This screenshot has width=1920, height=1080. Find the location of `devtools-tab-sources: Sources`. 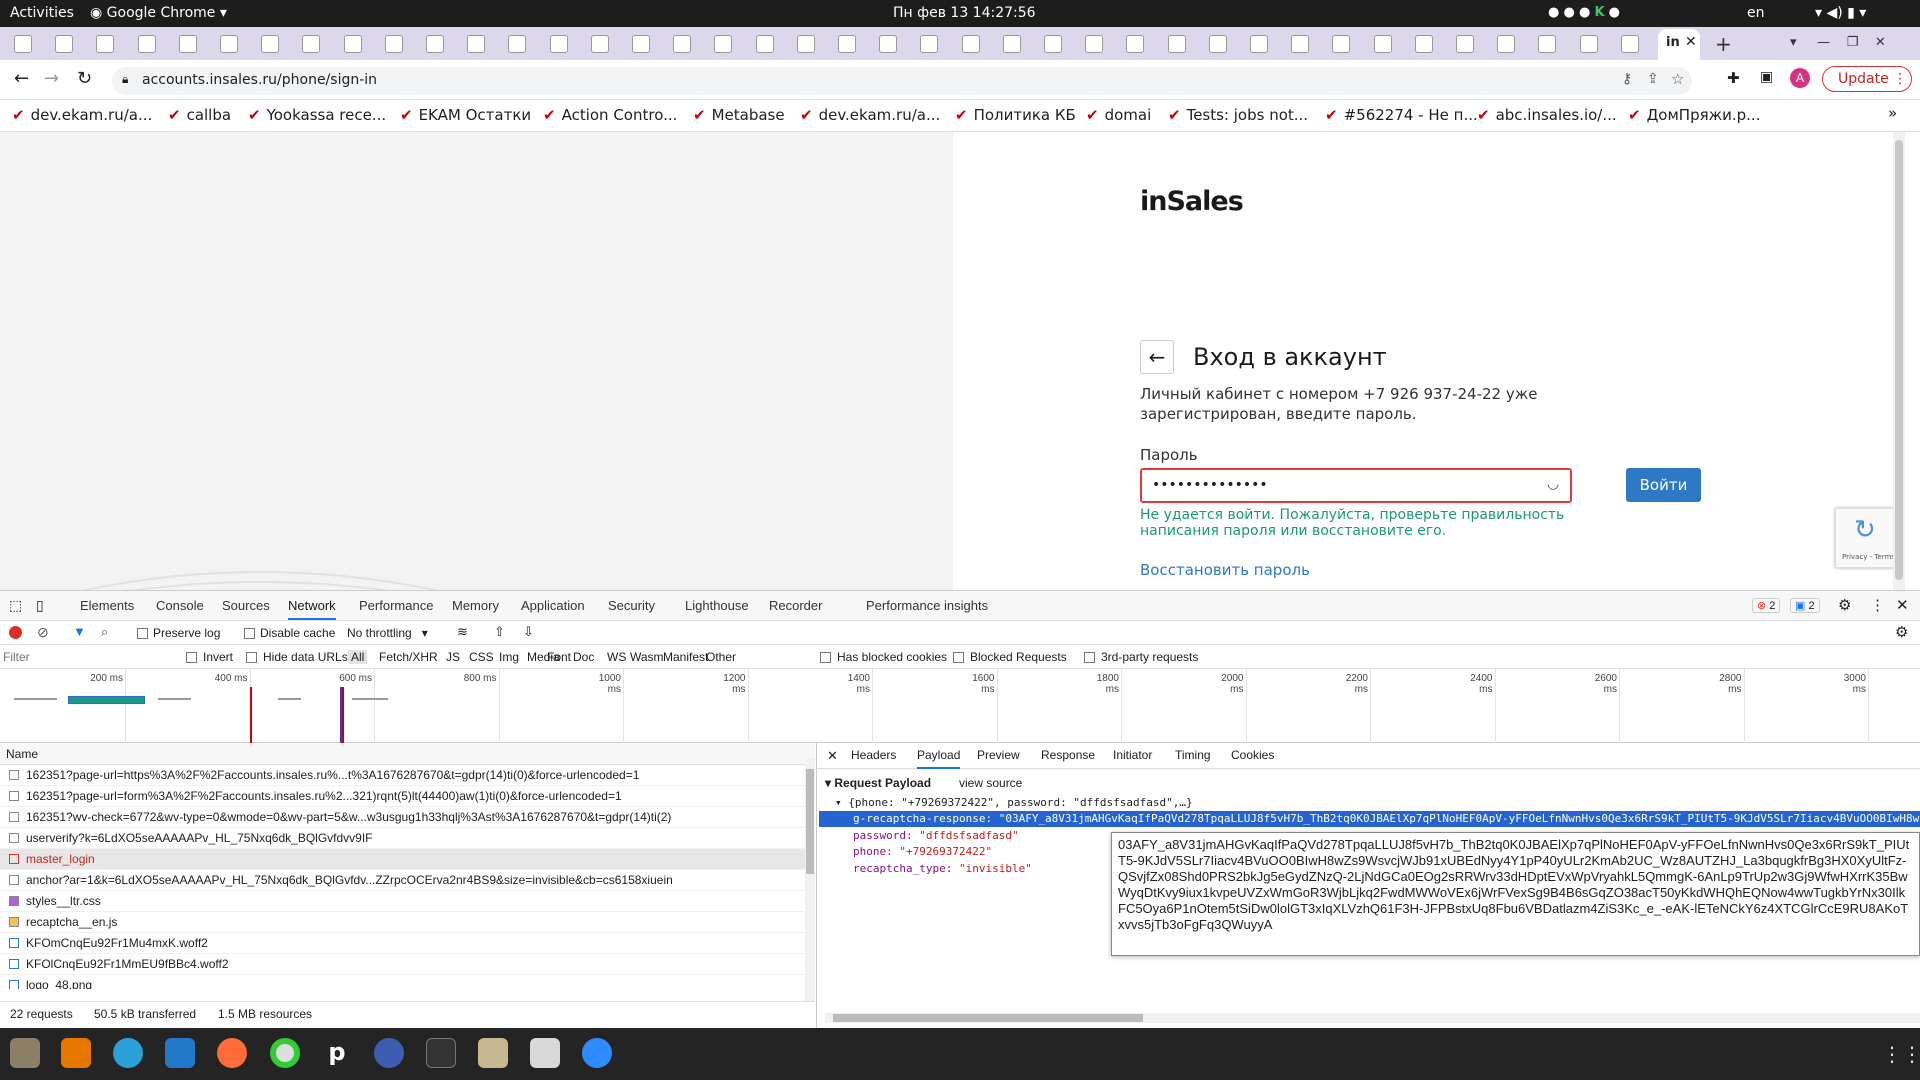

devtools-tab-sources: Sources is located at coordinates (246, 605).